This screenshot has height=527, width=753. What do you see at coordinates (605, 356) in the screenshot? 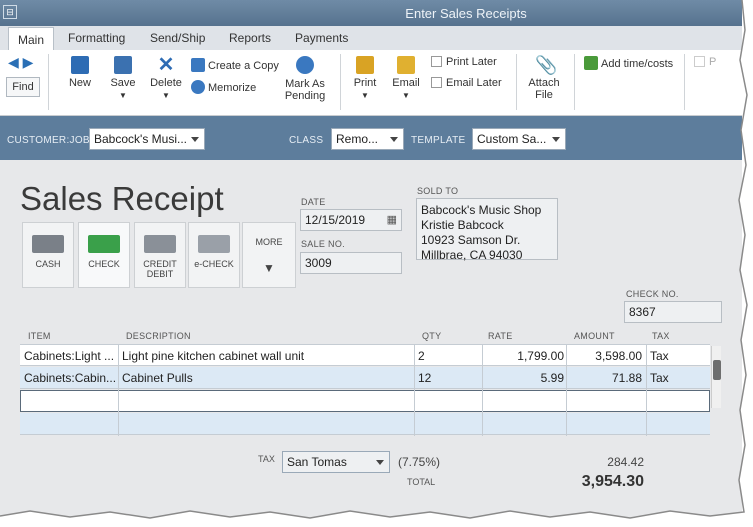
I see `cell-amount: 3,598.00` at bounding box center [605, 356].